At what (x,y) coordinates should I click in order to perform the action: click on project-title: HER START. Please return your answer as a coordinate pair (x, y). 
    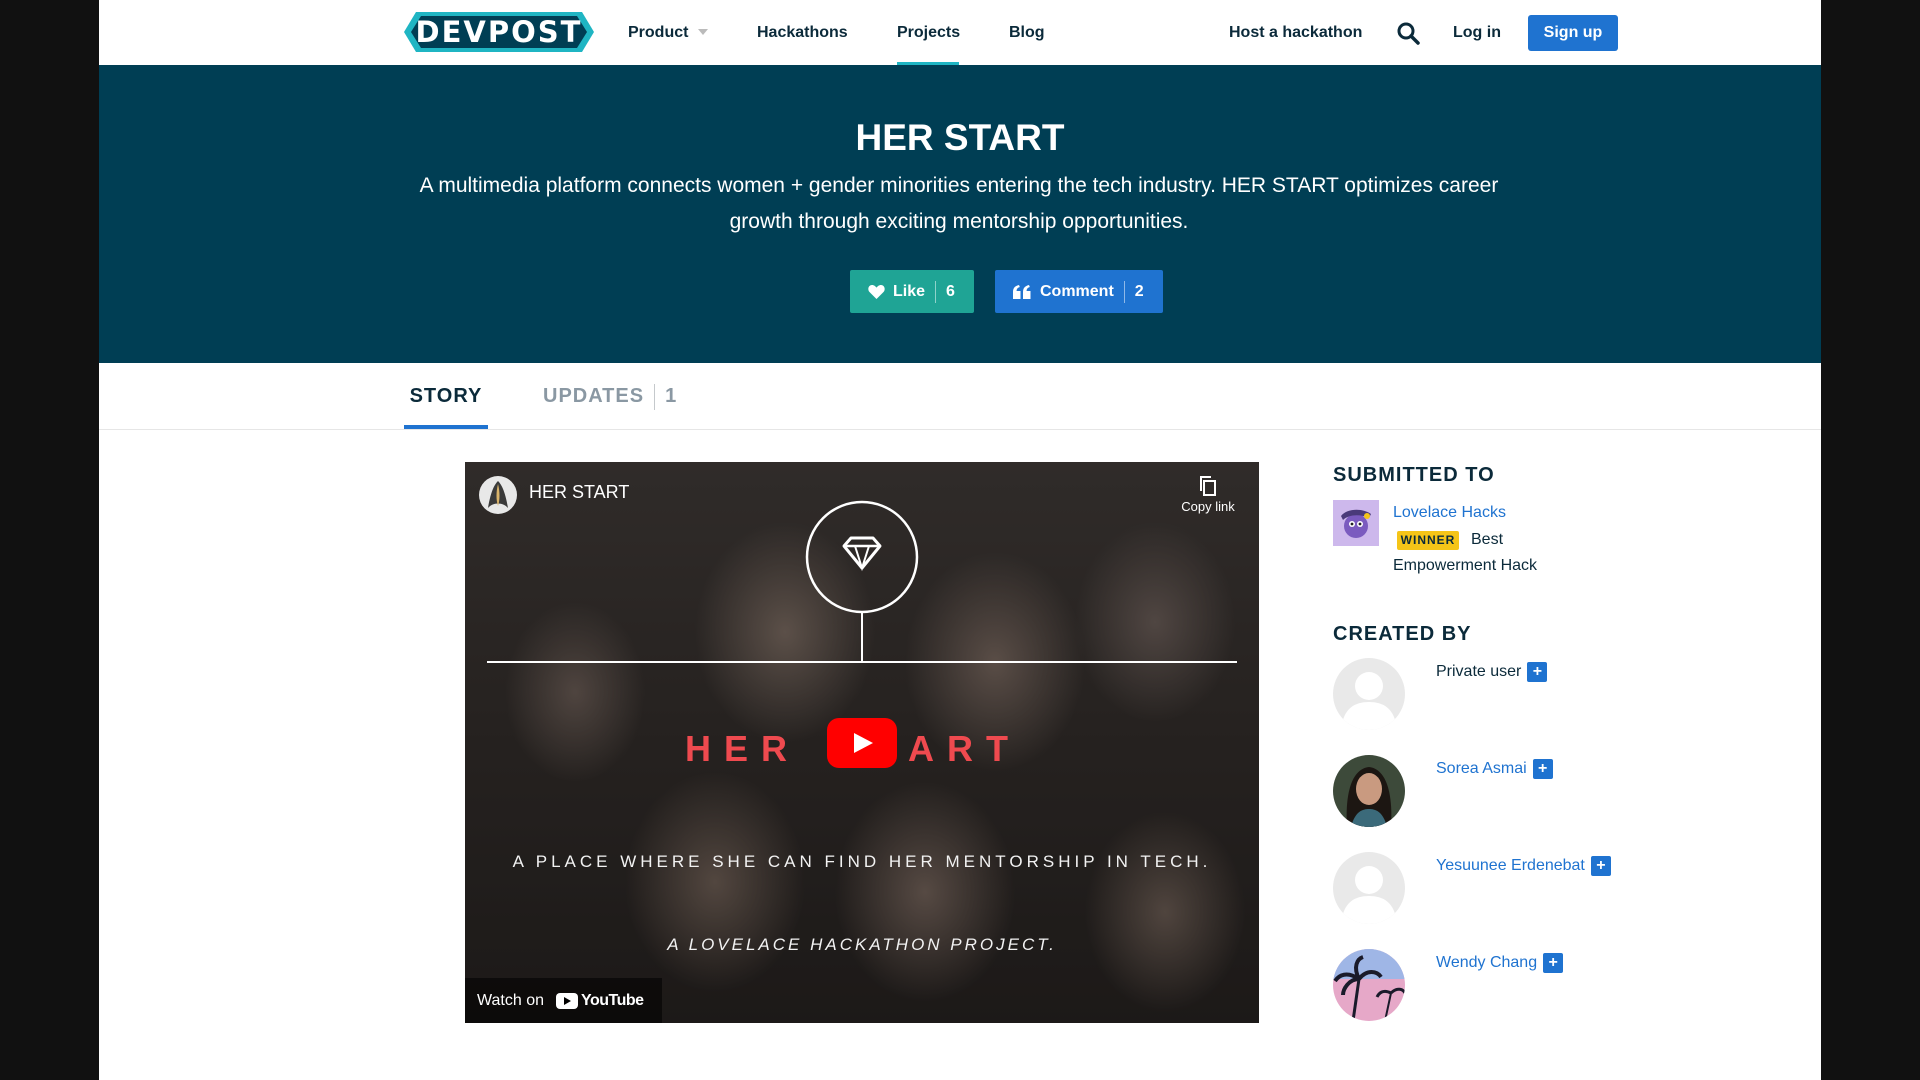
    Looking at the image, I should click on (960, 137).